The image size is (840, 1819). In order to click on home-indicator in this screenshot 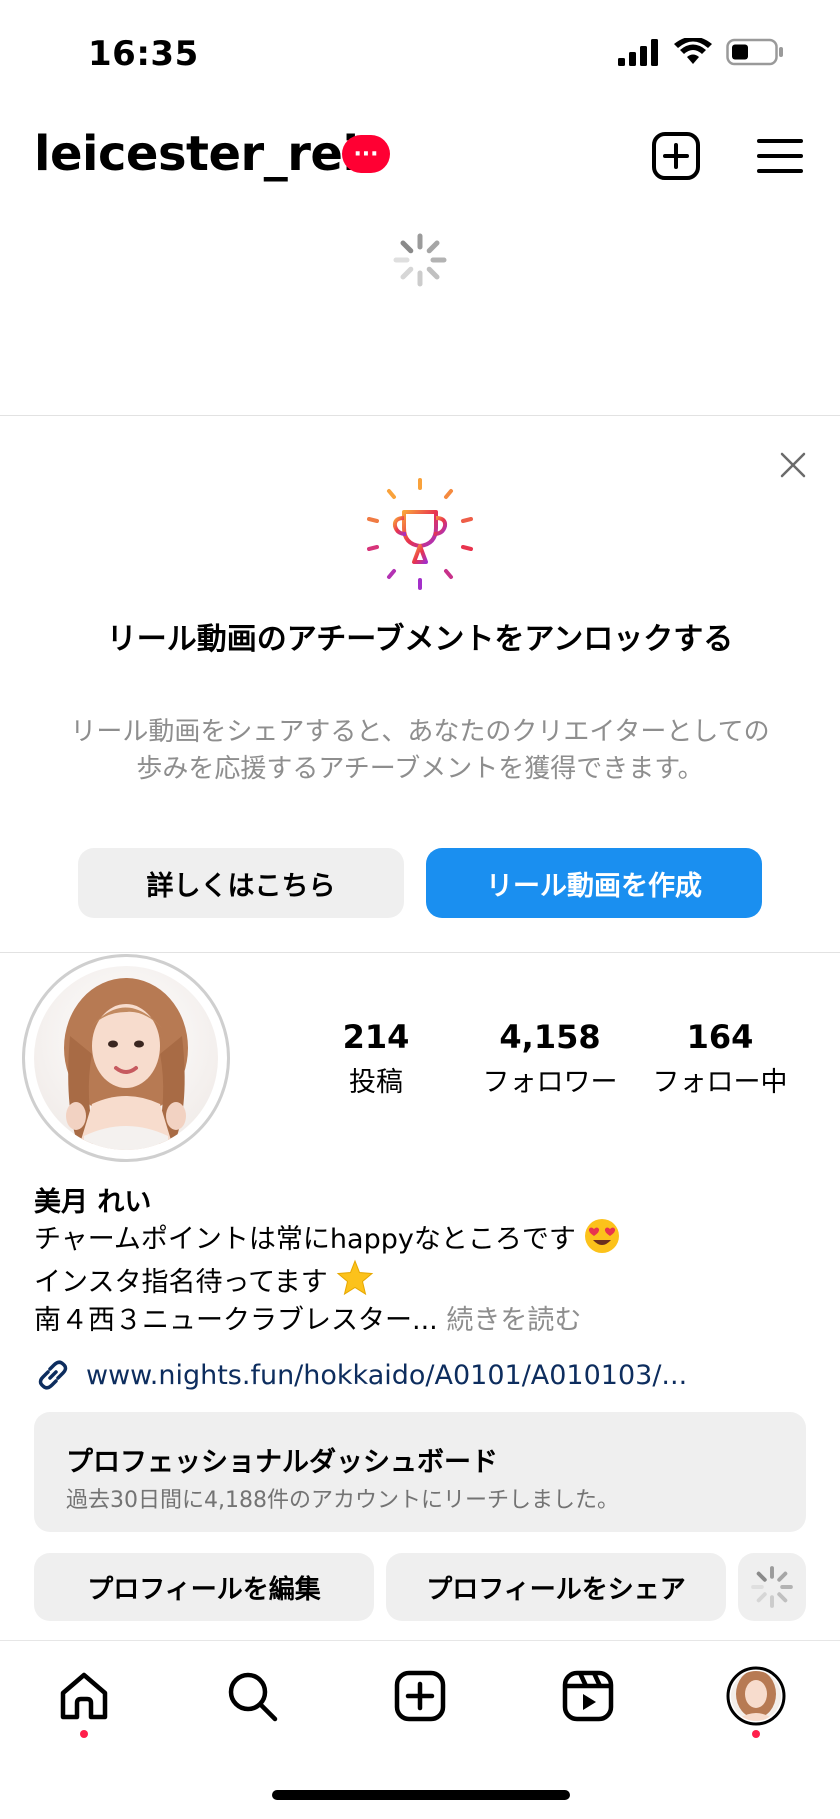, I will do `click(421, 1795)`.